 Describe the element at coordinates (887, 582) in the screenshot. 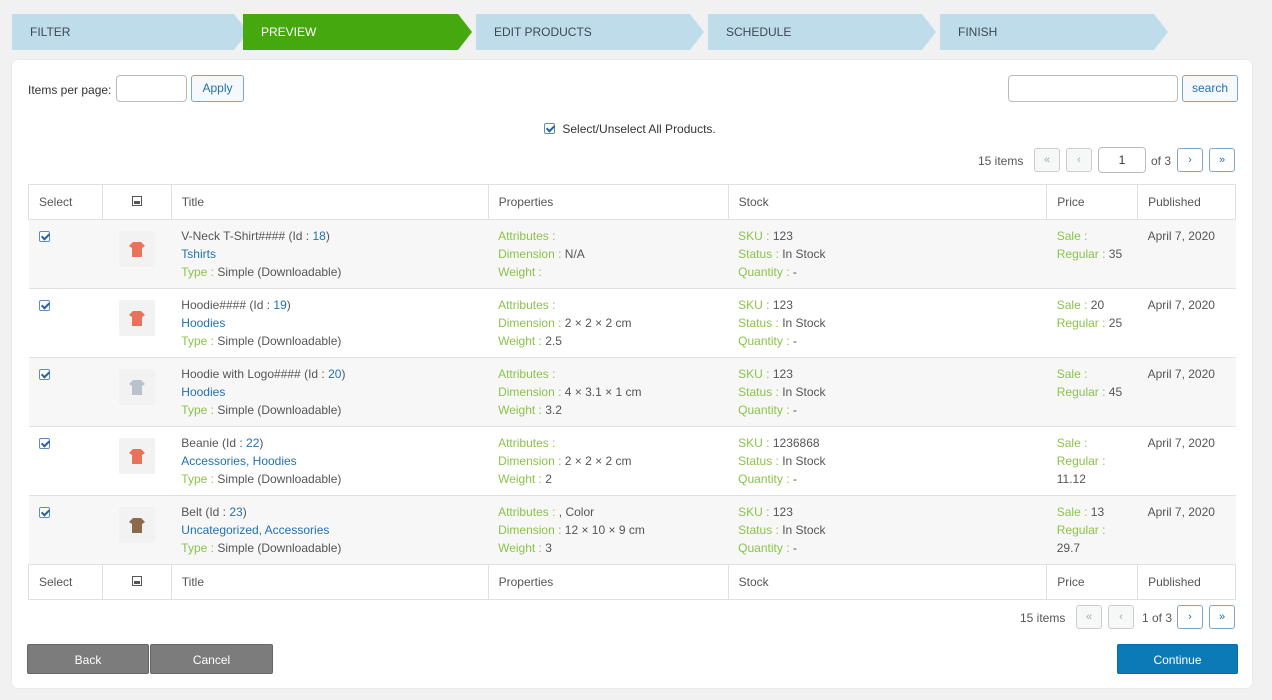

I see `col-stock-footer: Stock` at that location.